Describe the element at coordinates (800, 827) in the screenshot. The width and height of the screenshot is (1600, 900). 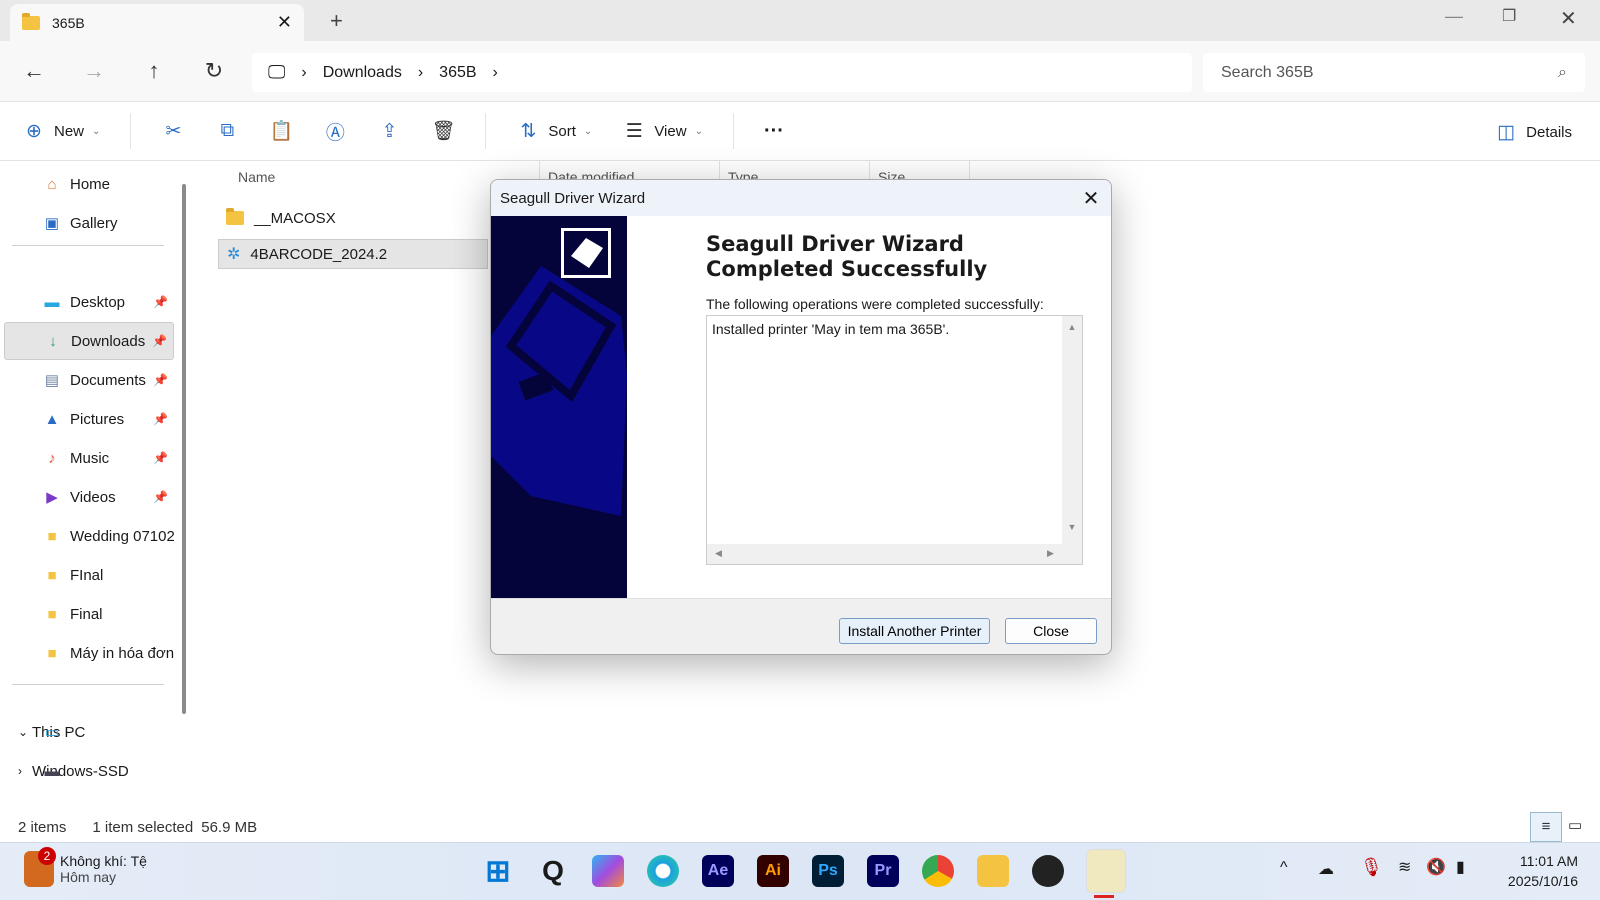
I see `status-bar: 2 items 1 item selected 56.9 MB ≡ ▭` at that location.